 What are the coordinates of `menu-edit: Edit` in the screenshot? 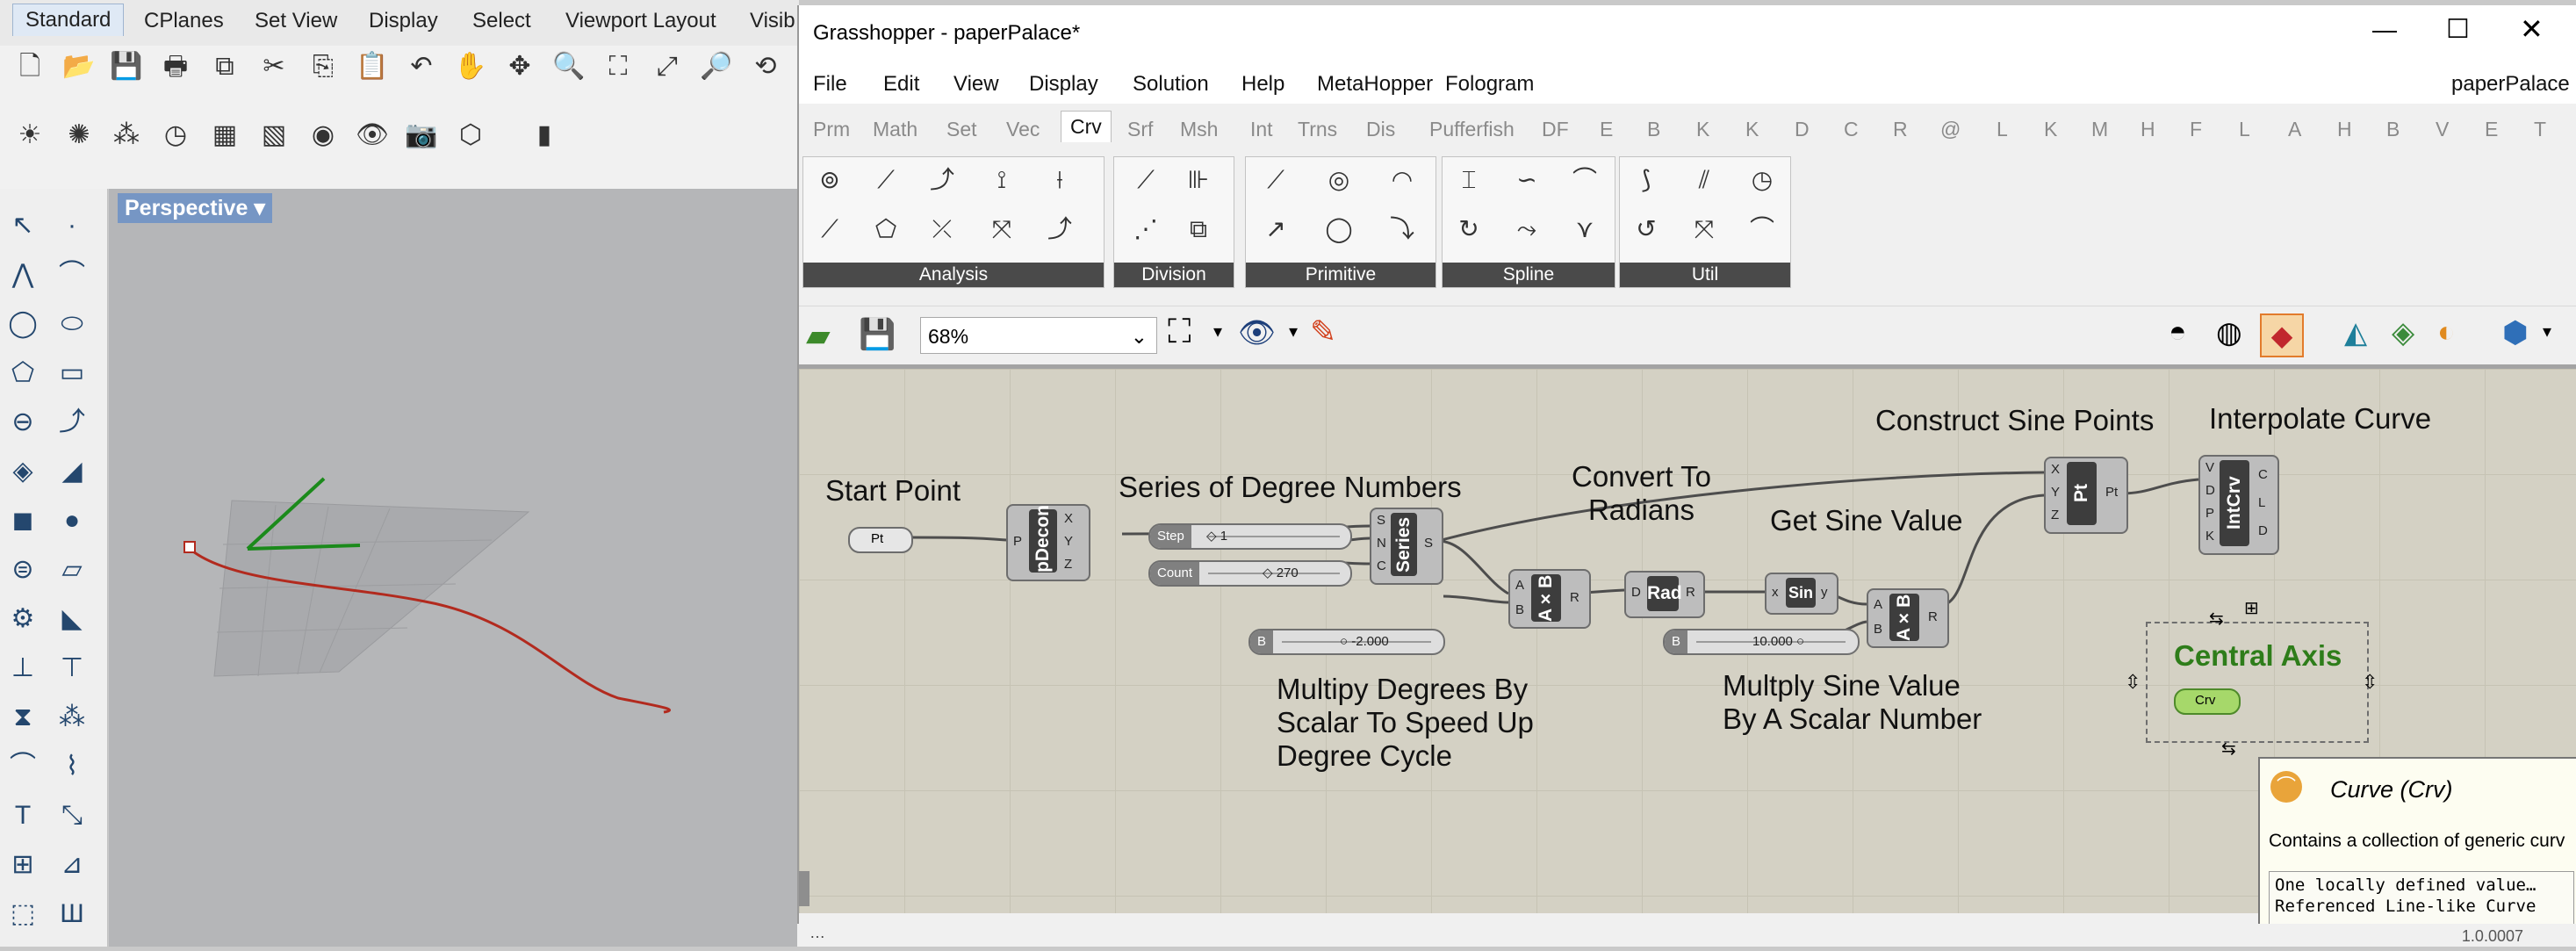 It's located at (901, 84).